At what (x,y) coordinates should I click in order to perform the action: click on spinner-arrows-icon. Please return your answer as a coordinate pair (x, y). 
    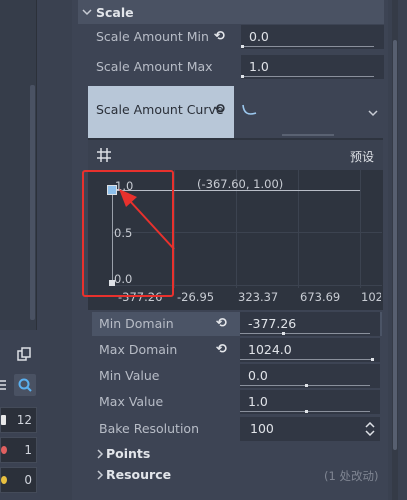
    Looking at the image, I should click on (370, 429).